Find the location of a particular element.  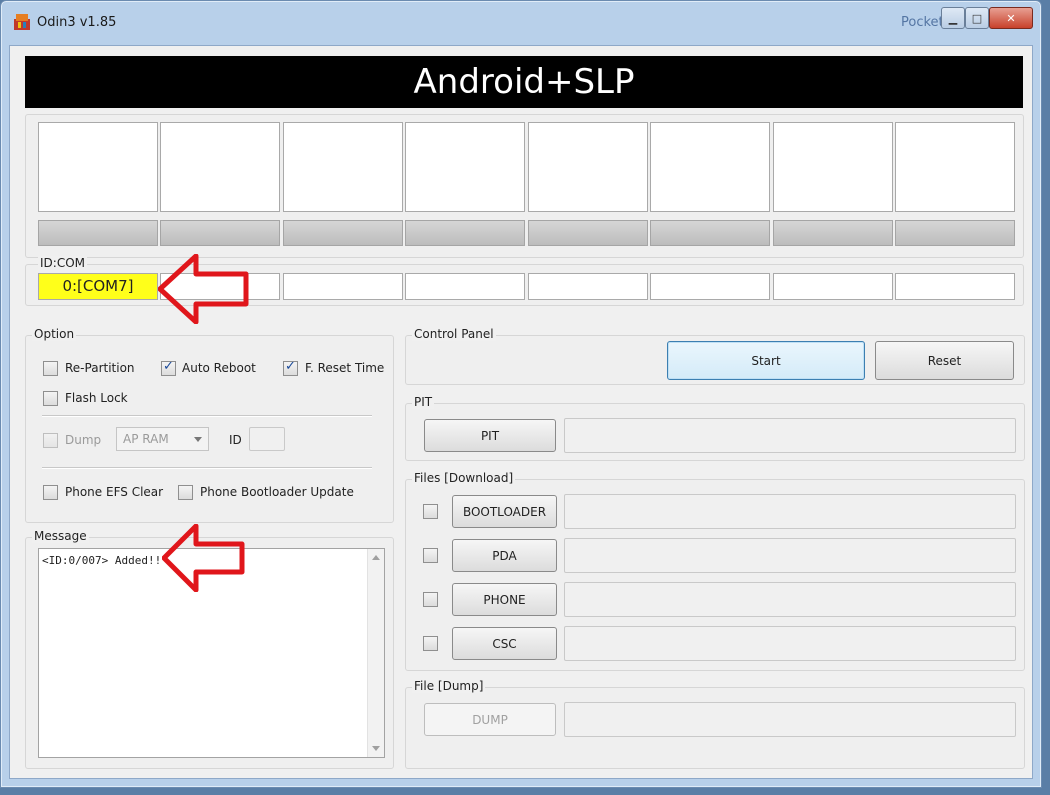

start-button: Start is located at coordinates (766, 360).